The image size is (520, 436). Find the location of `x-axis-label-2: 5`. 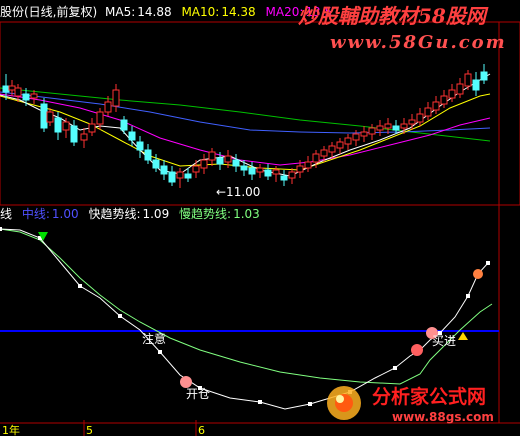

x-axis-label-2: 5 is located at coordinates (89, 430).